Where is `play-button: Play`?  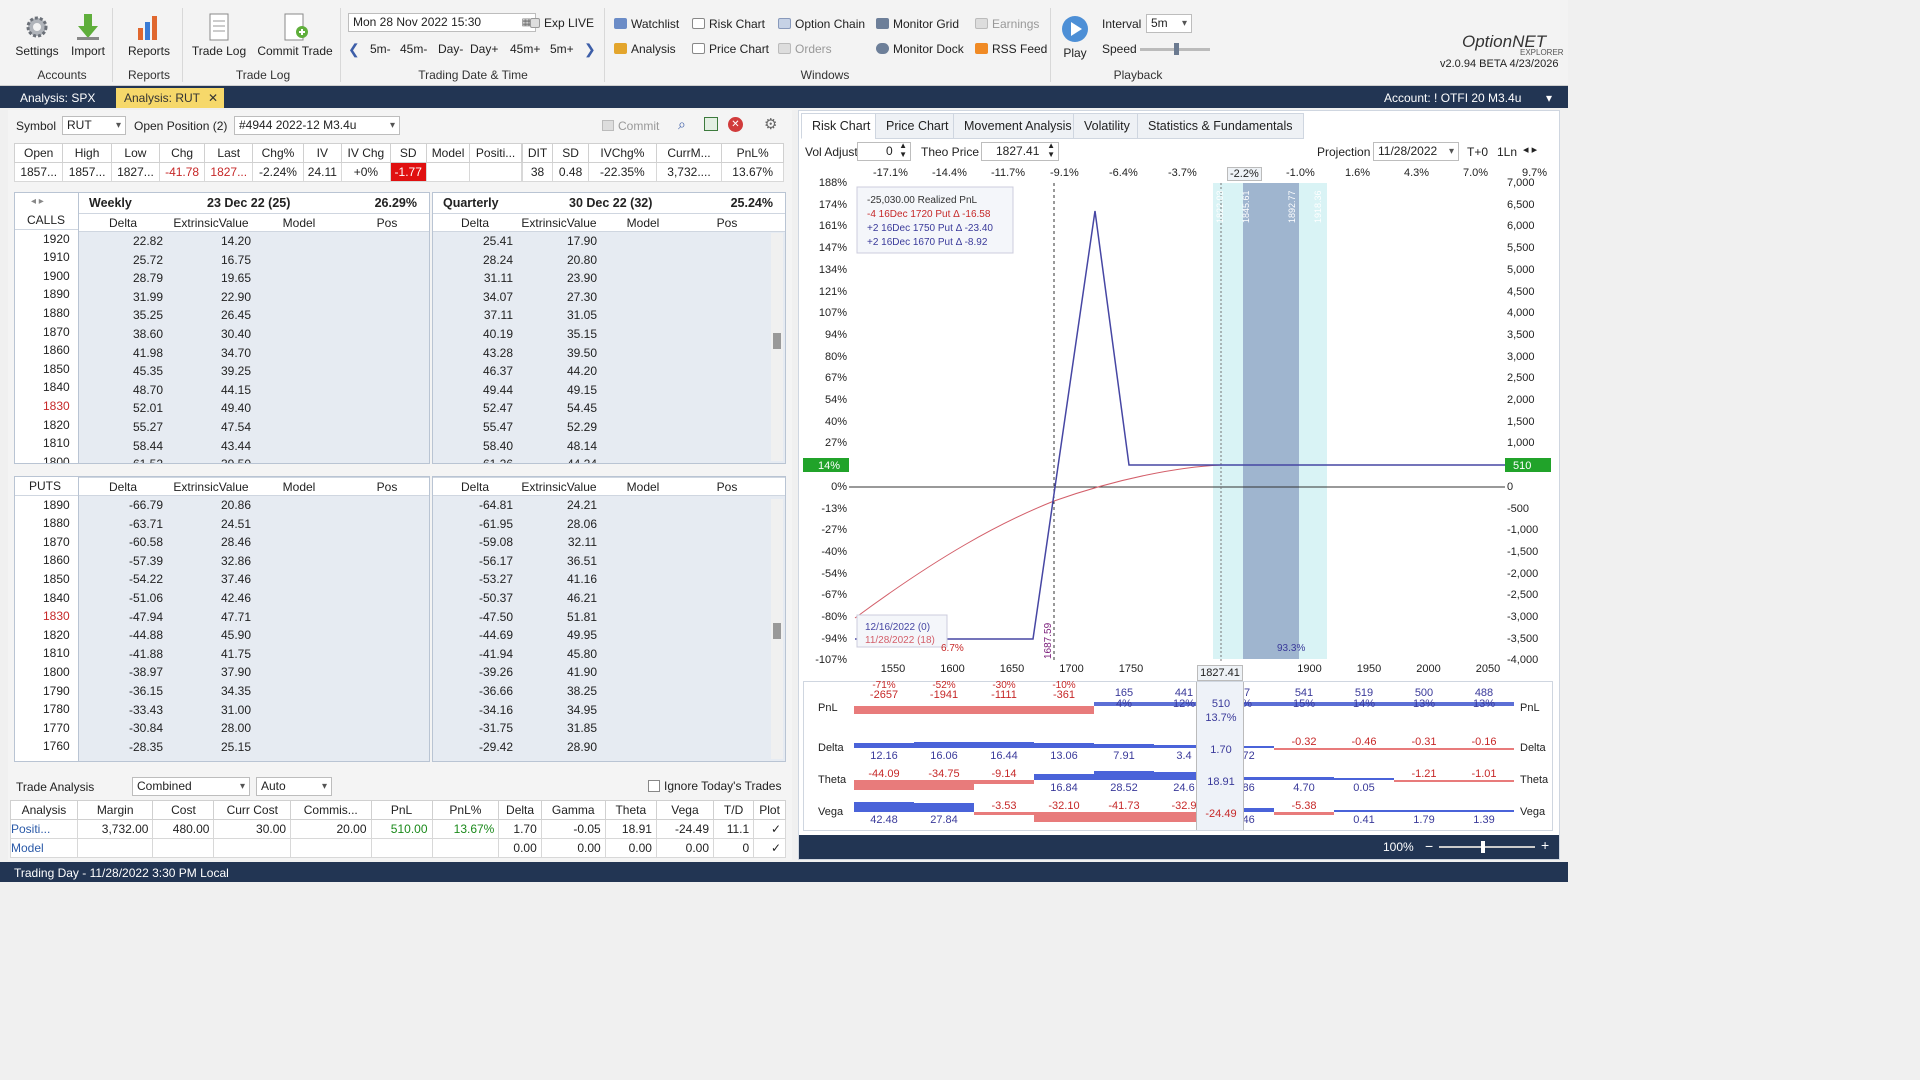
play-button: Play is located at coordinates (1075, 37).